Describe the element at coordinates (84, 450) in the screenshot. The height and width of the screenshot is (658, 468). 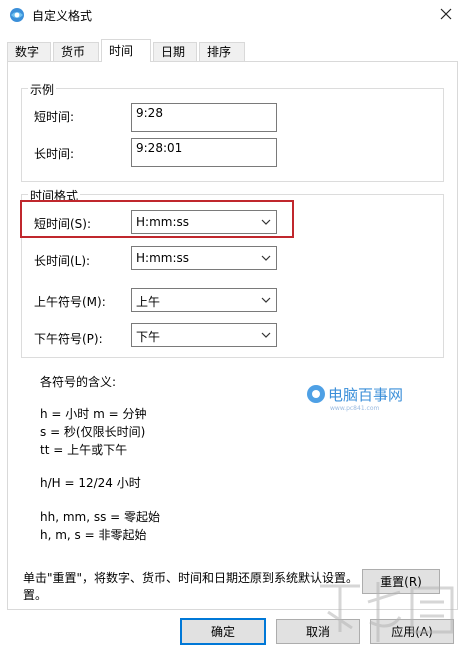
I see `legend-line-3: tt = 上午或下午` at that location.